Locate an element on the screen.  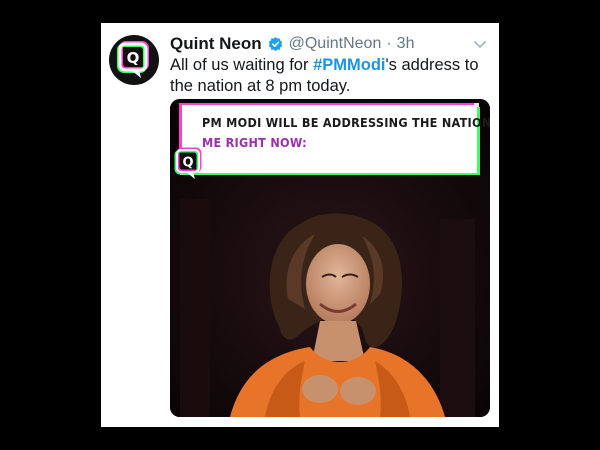
verified-badge-icon is located at coordinates (275, 44).